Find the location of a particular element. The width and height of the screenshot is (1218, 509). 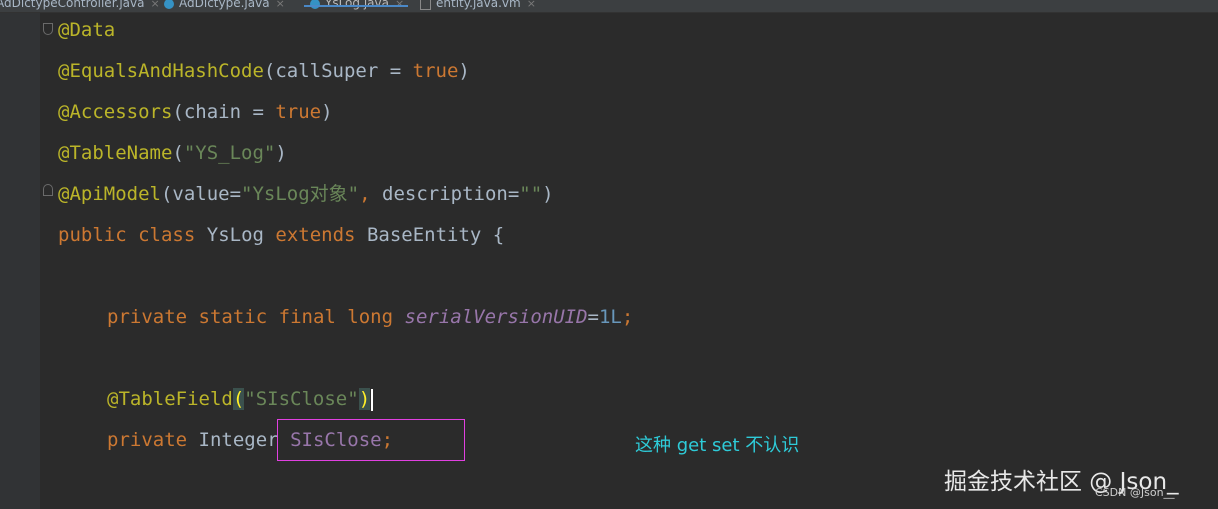

tab-label: YsLog.java is located at coordinates (357, 5).